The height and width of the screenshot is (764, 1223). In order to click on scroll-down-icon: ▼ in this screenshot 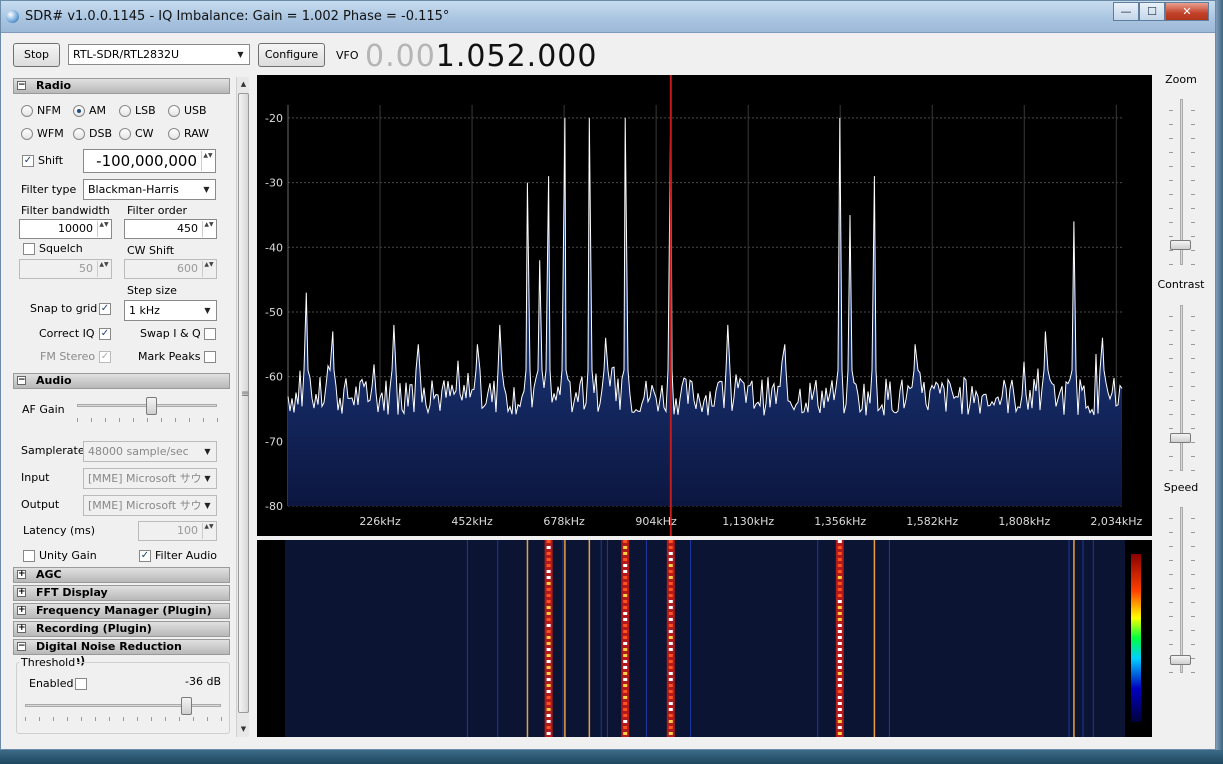, I will do `click(243, 729)`.